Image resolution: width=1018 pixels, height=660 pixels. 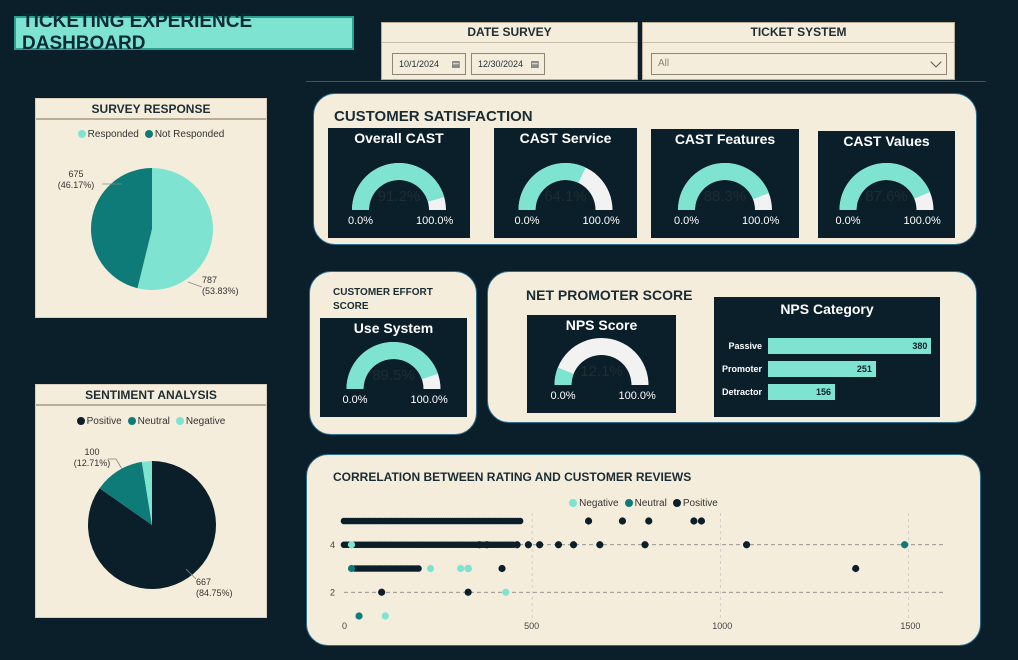 What do you see at coordinates (151, 395) in the screenshot?
I see `sentiment-title: SENTIMENT ANALYSIS` at bounding box center [151, 395].